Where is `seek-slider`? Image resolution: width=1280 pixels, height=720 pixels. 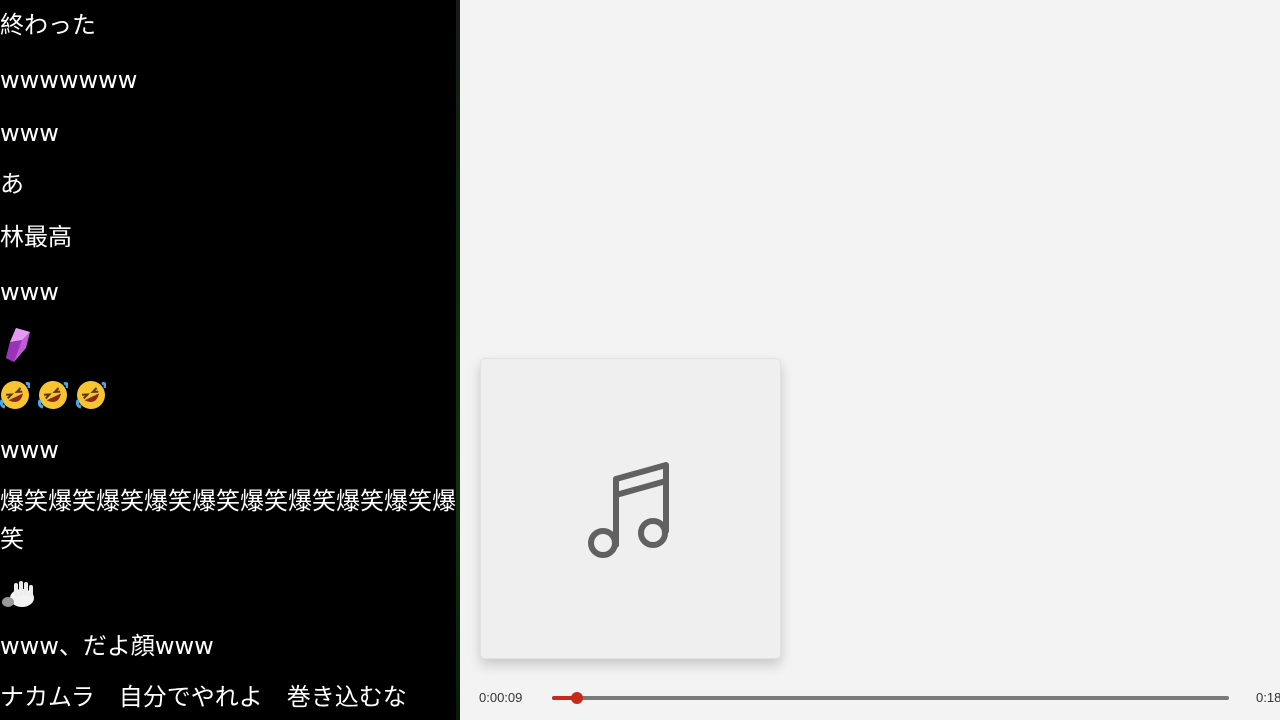
seek-slider is located at coordinates (890, 698).